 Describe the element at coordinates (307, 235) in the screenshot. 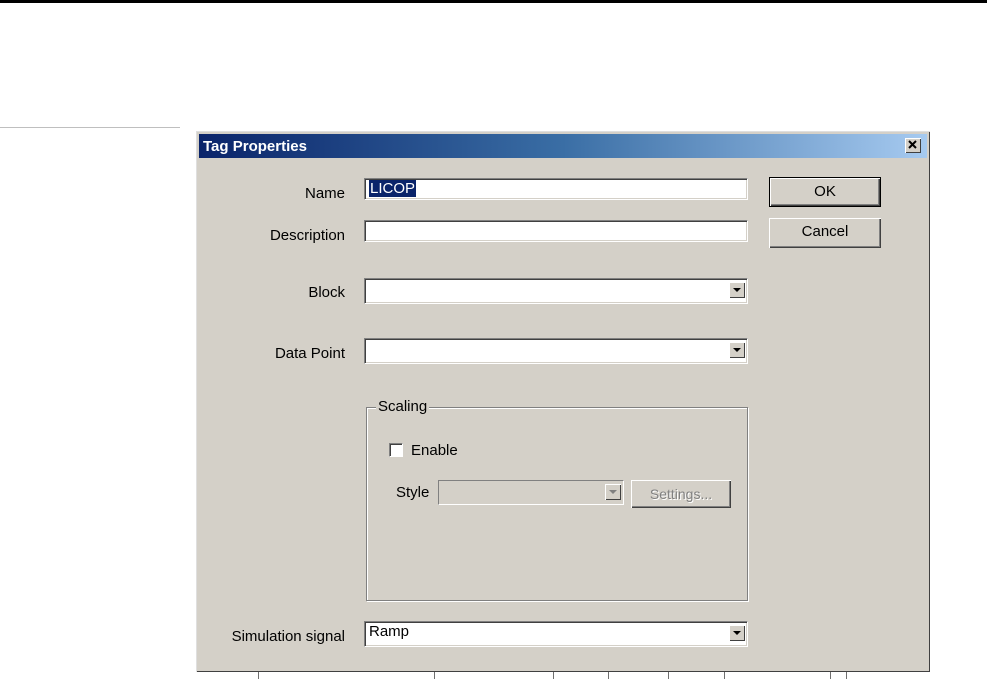

I see `description-label: Description` at that location.